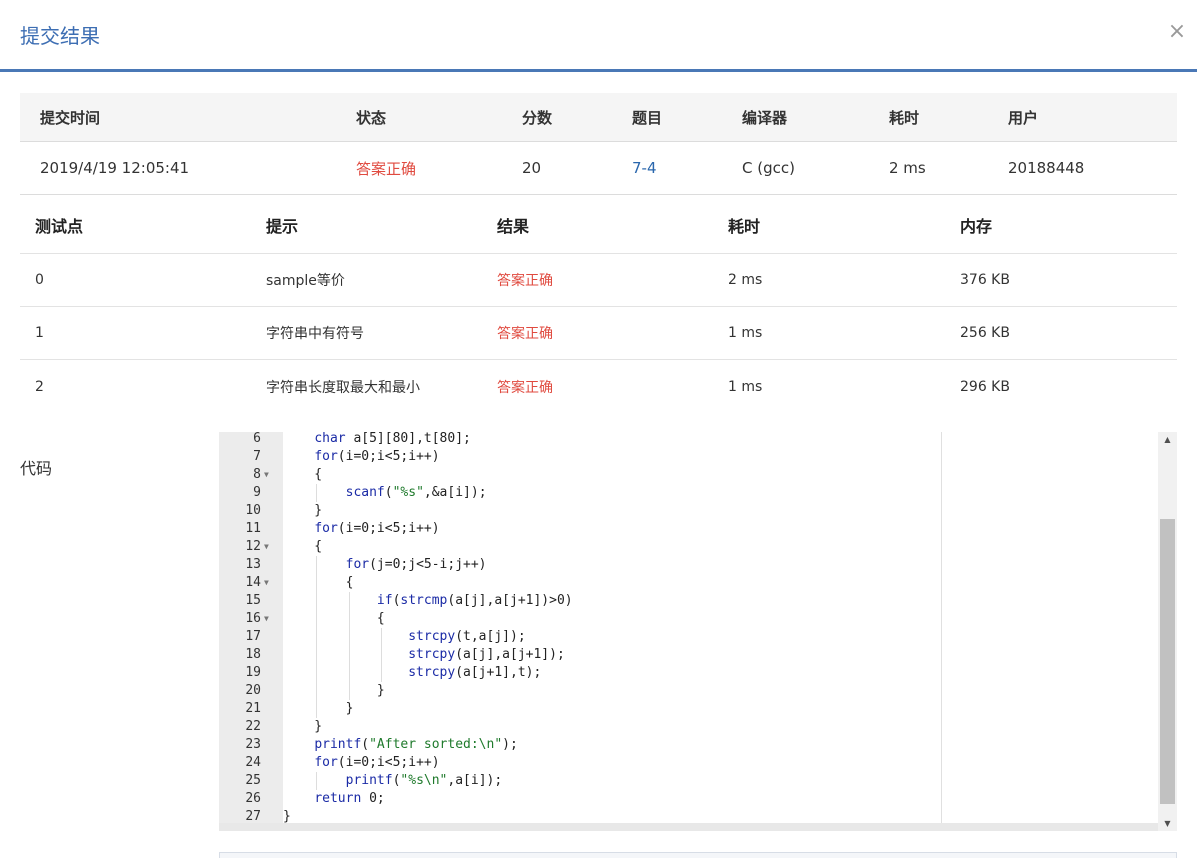 This screenshot has height=858, width=1197. I want to click on code-line: 24 for(i=0;i<5;i++), so click(689, 763).